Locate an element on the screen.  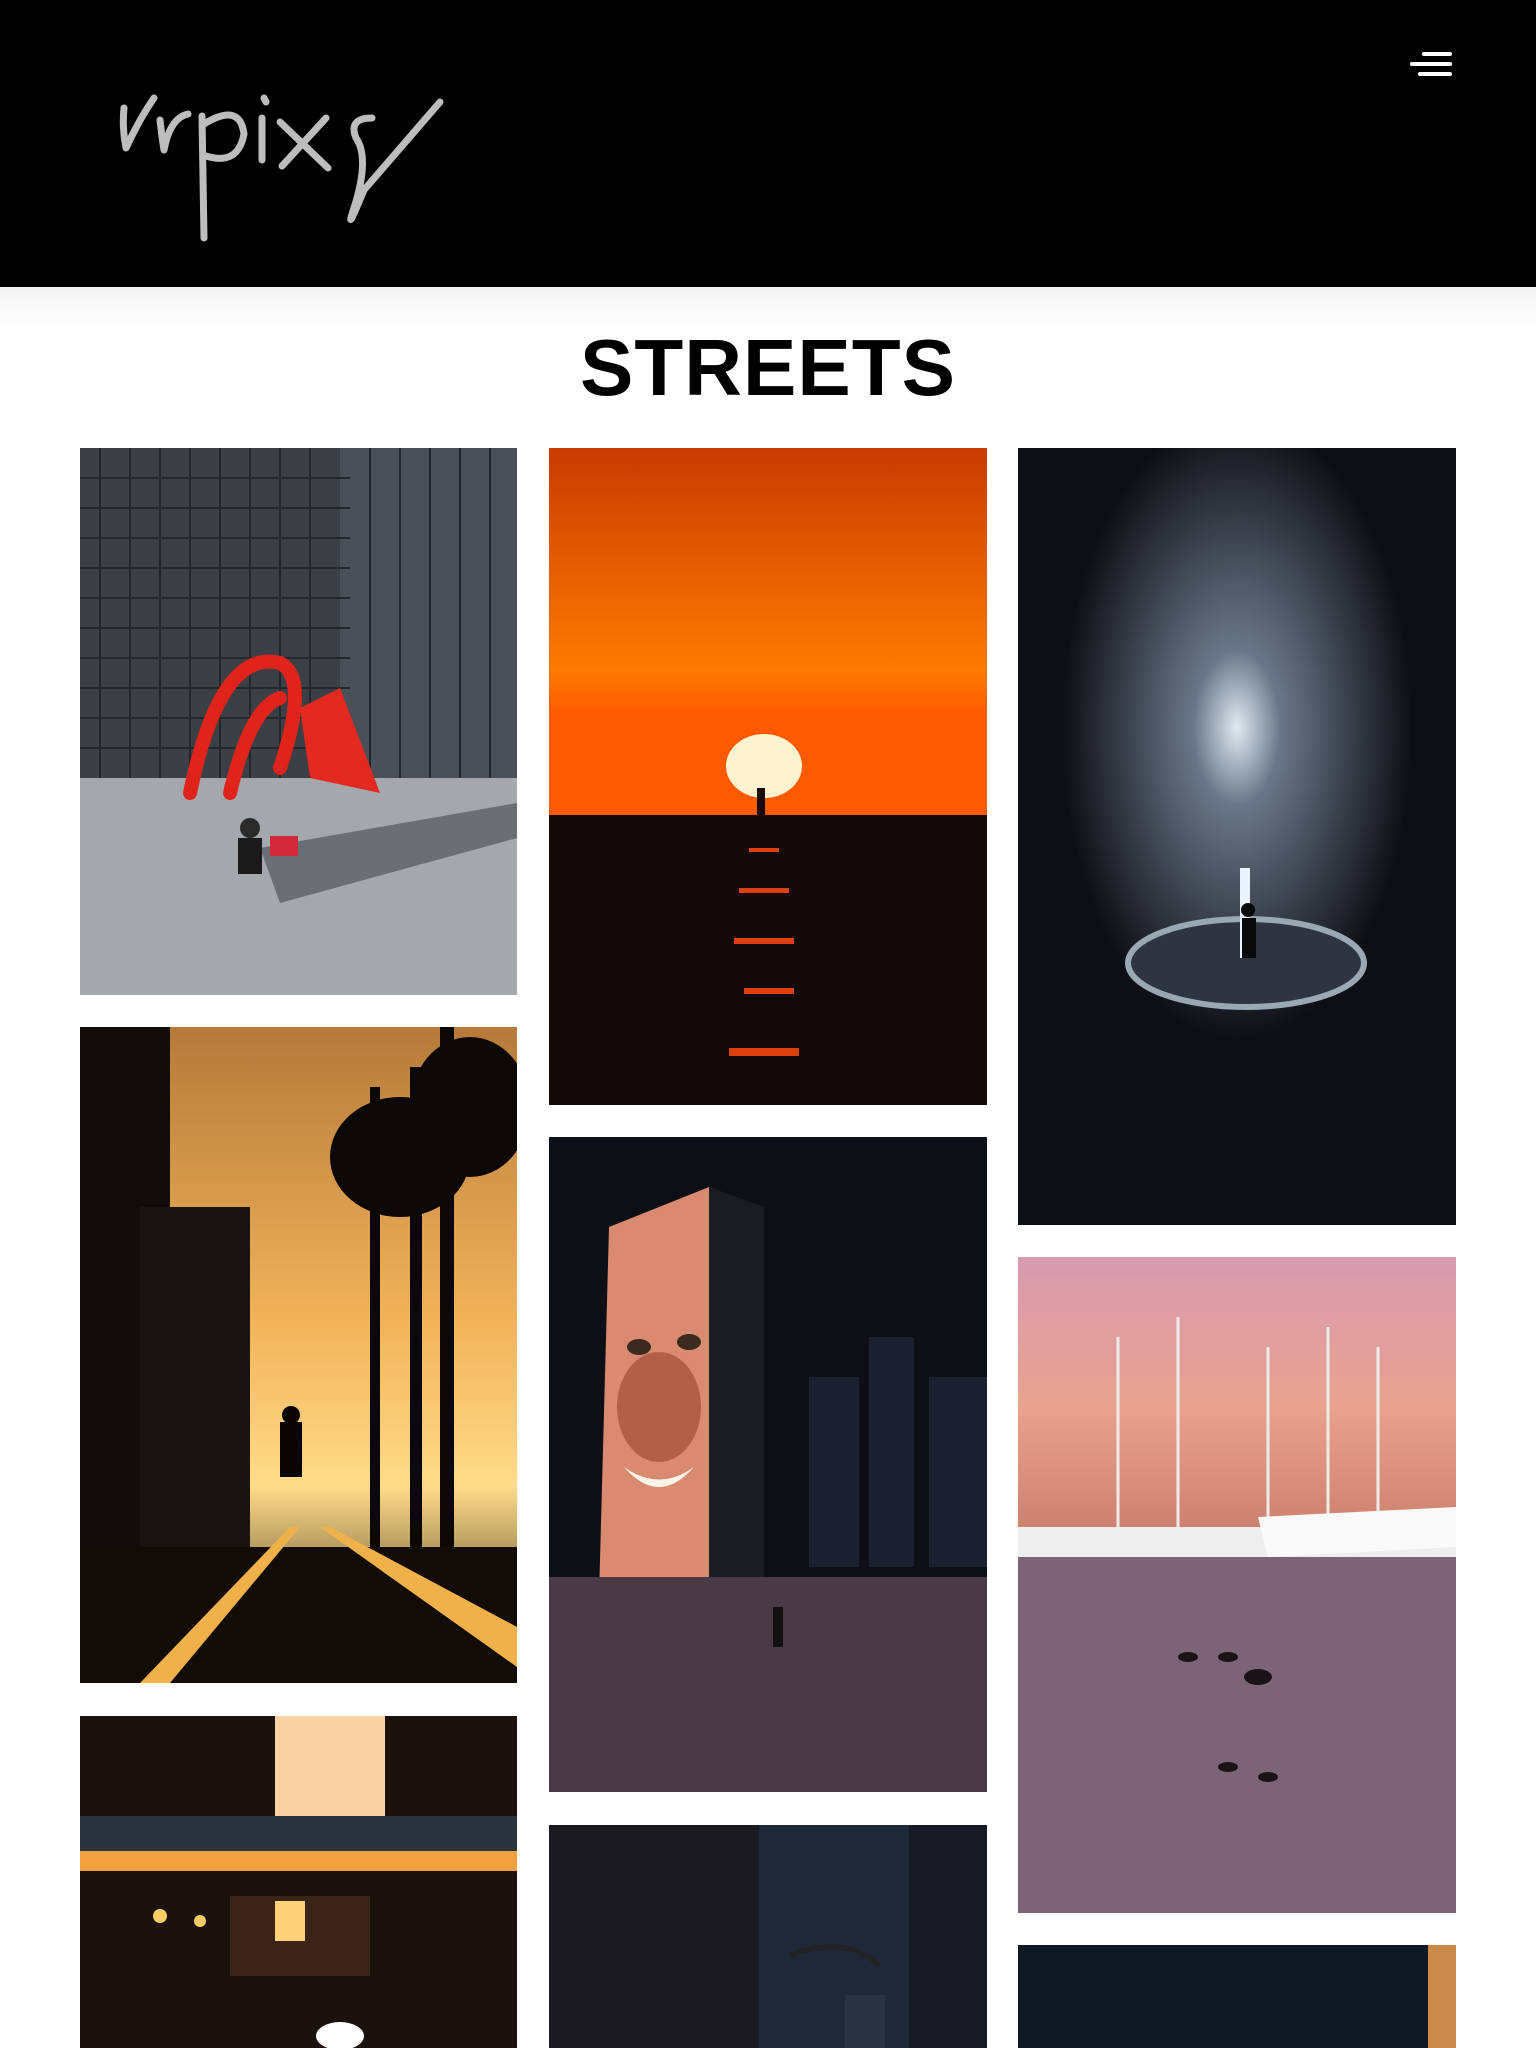
gallery-photo-flamingo is located at coordinates (298, 721).